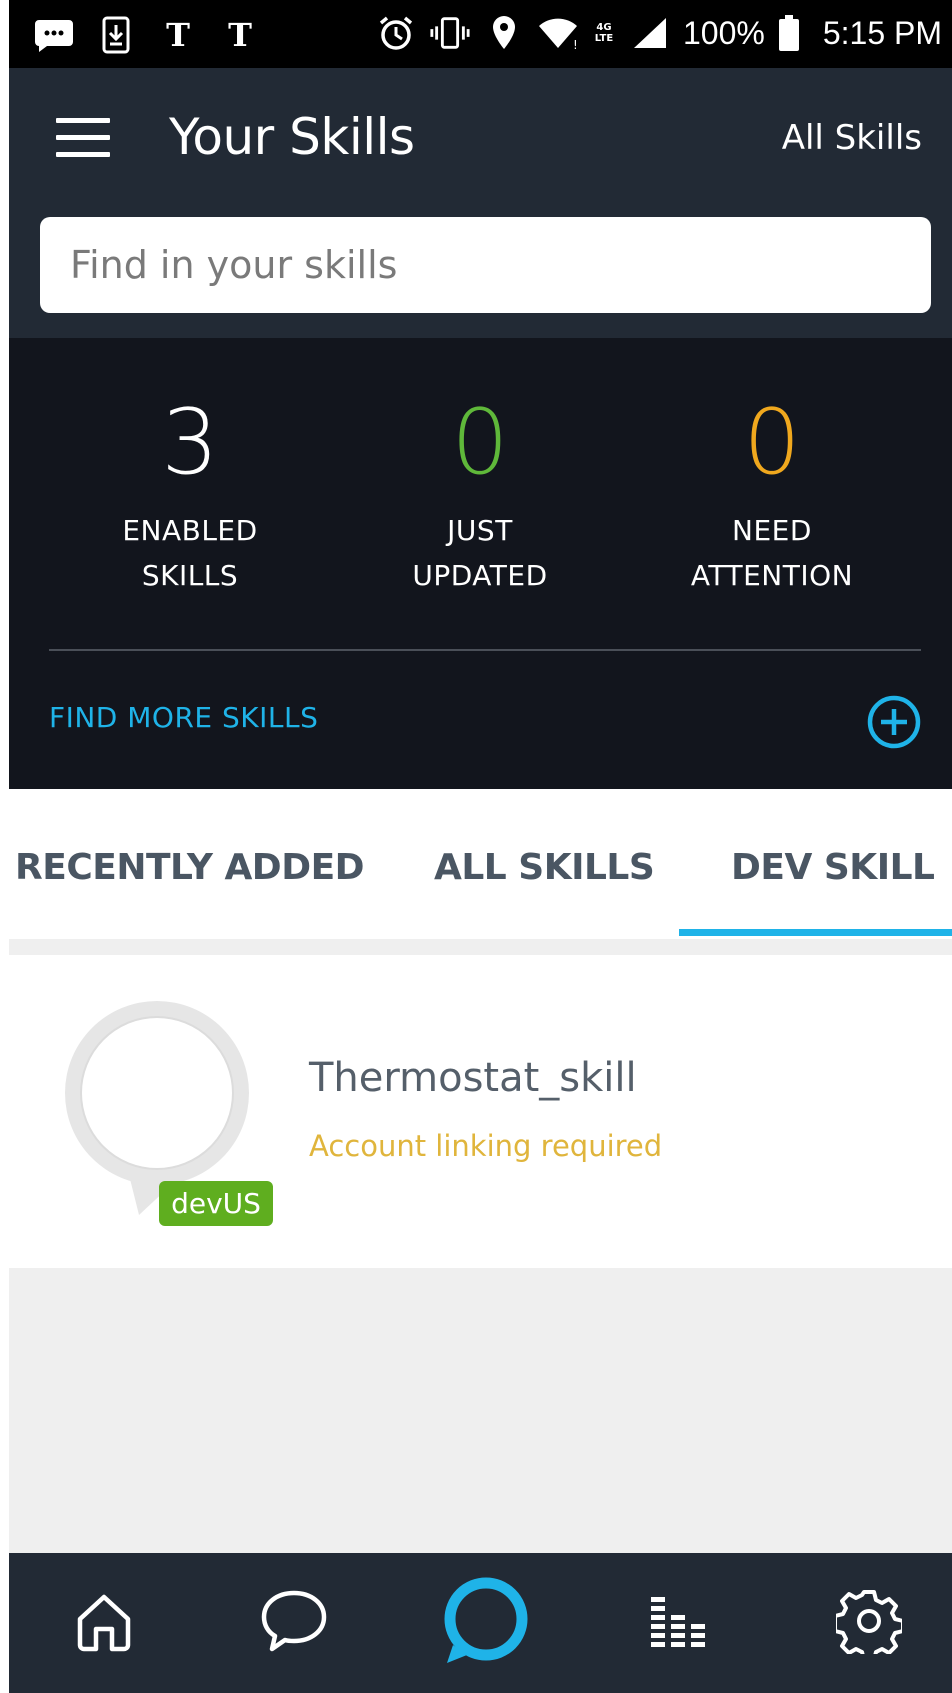  I want to click on status-notifications: T T, so click(147, 35).